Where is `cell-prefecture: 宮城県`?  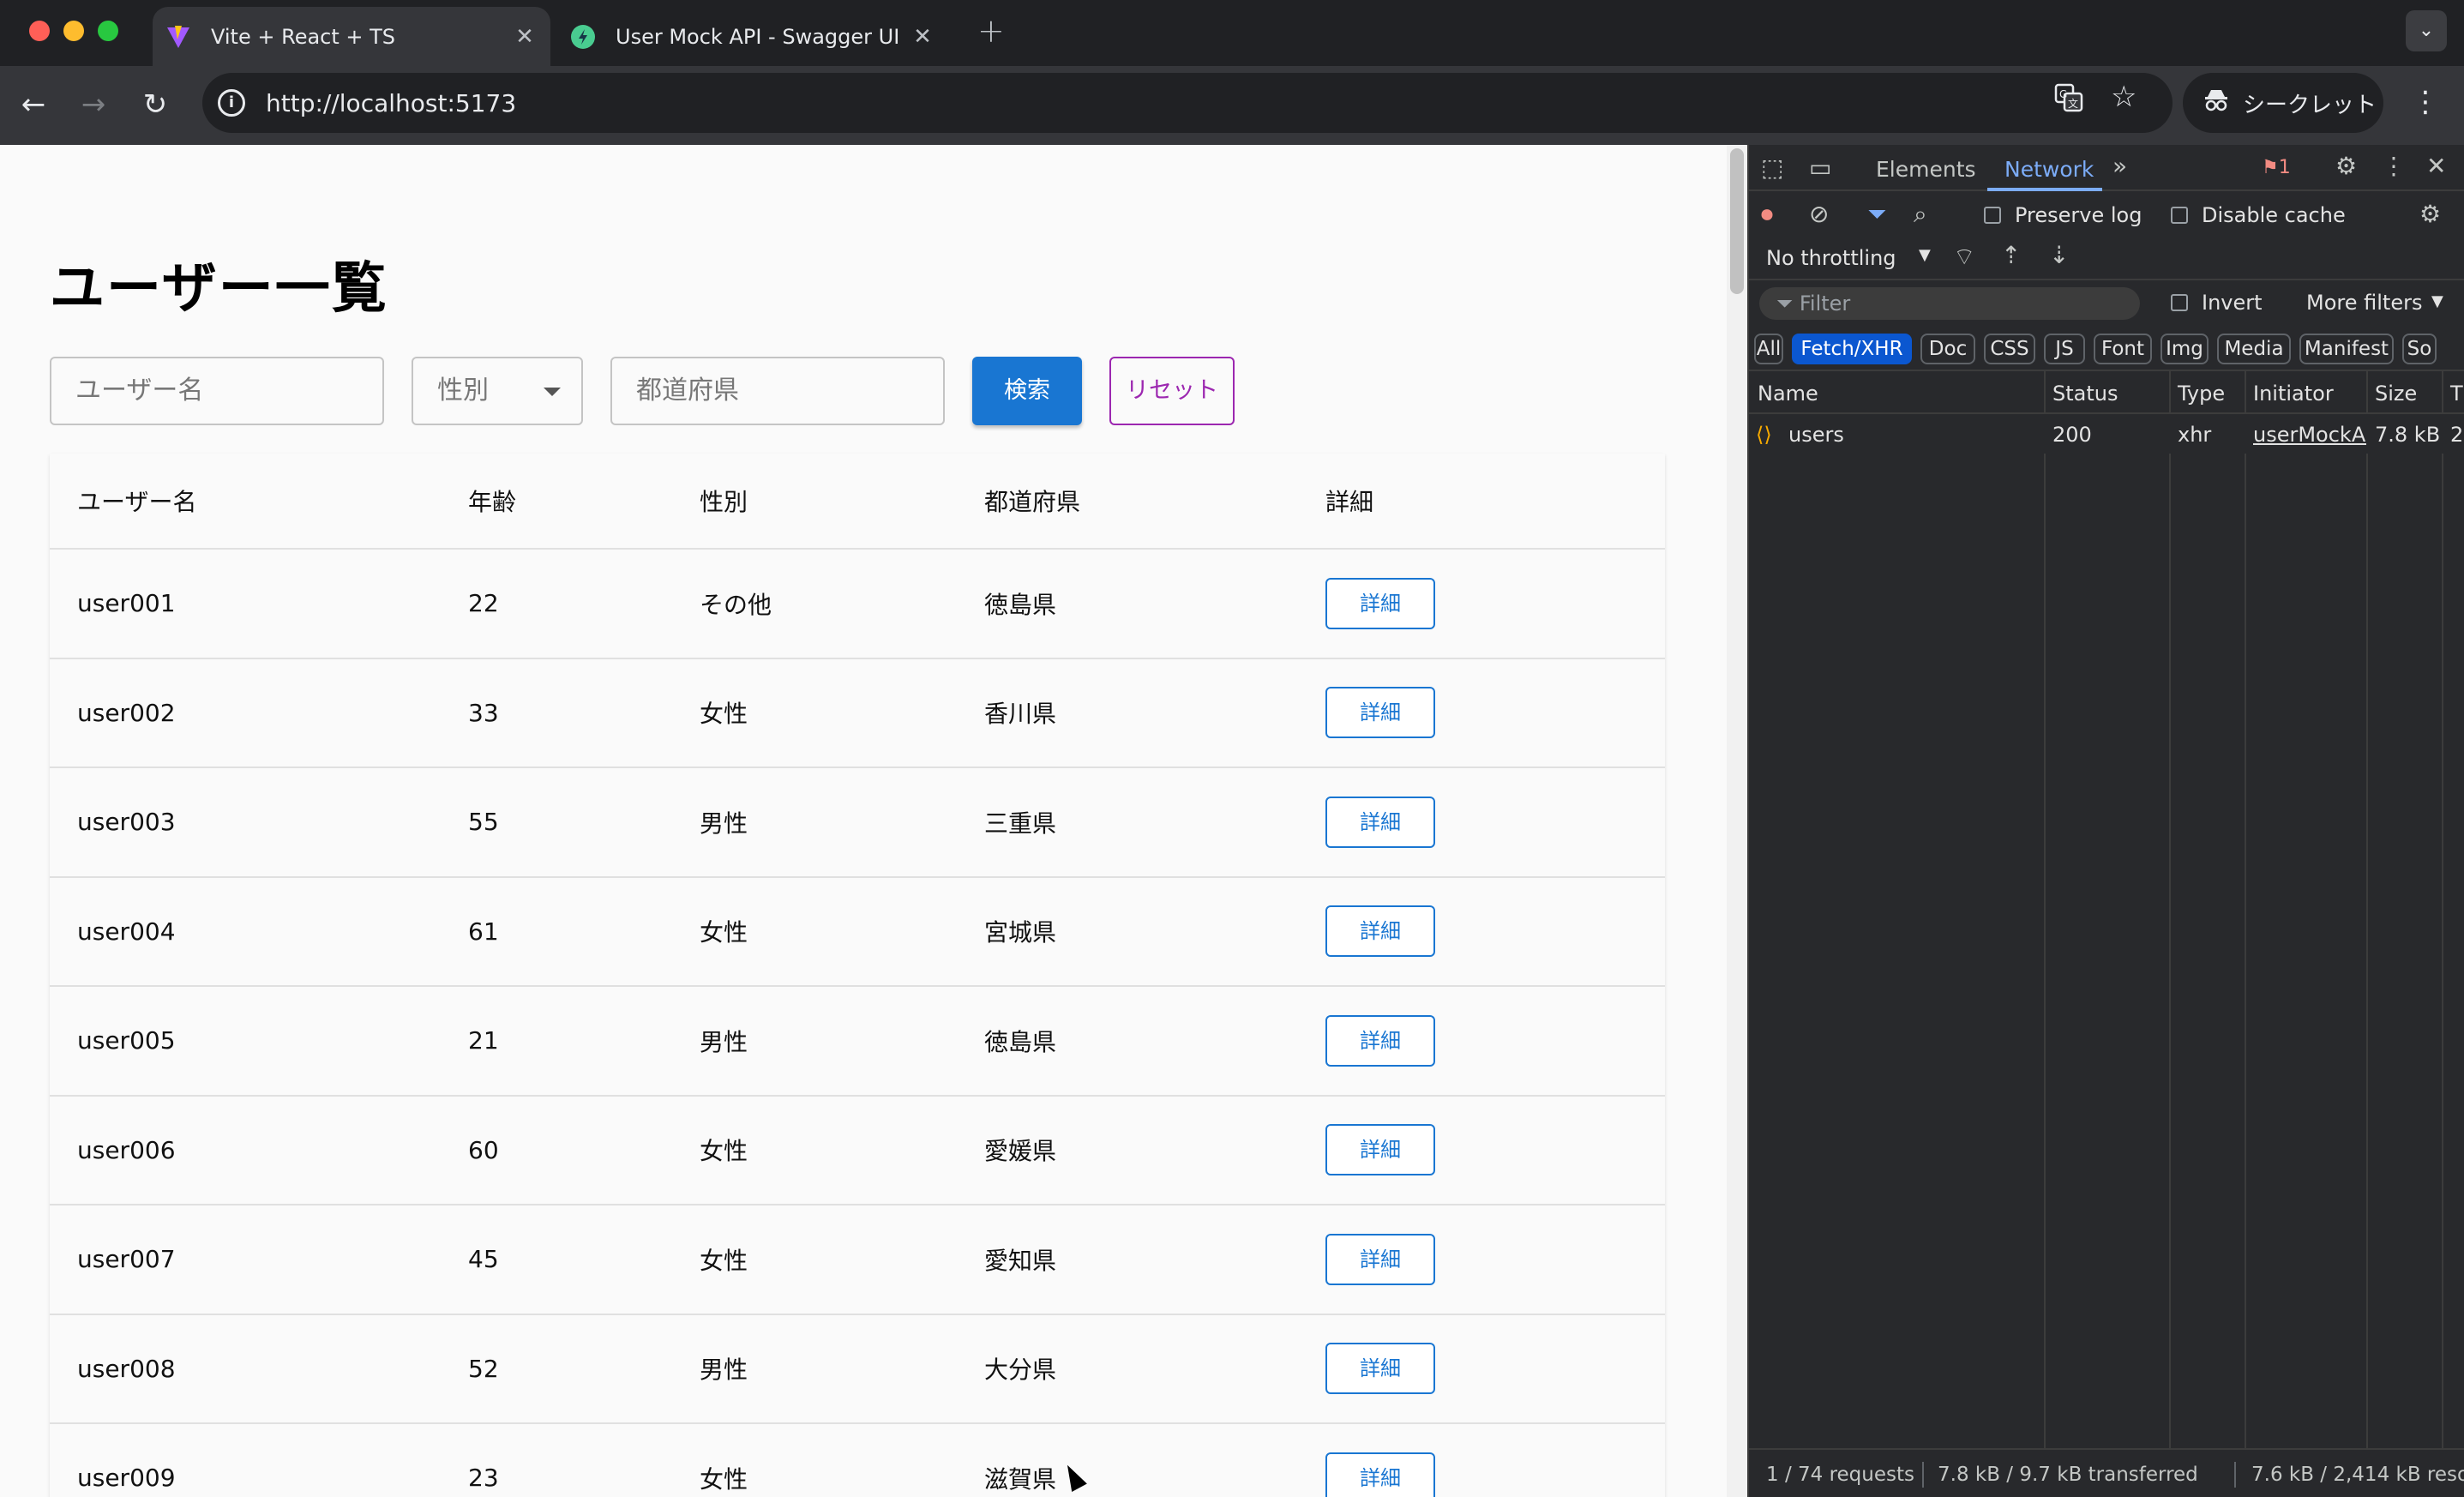 cell-prefecture: 宮城県 is located at coordinates (1021, 932).